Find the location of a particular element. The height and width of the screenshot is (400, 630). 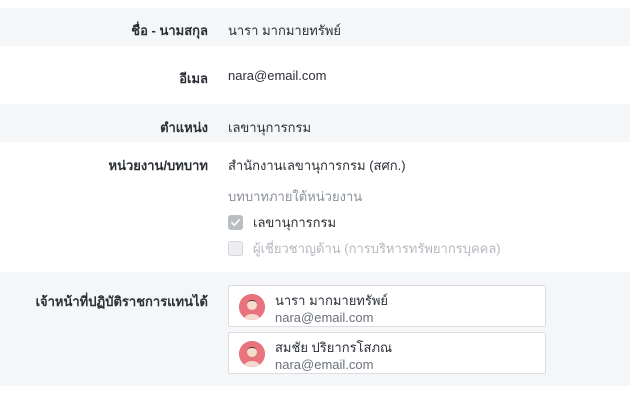

name-row: ชื่อ - นามสกุล นารา มากมายทรัพย์ is located at coordinates (315, 27).